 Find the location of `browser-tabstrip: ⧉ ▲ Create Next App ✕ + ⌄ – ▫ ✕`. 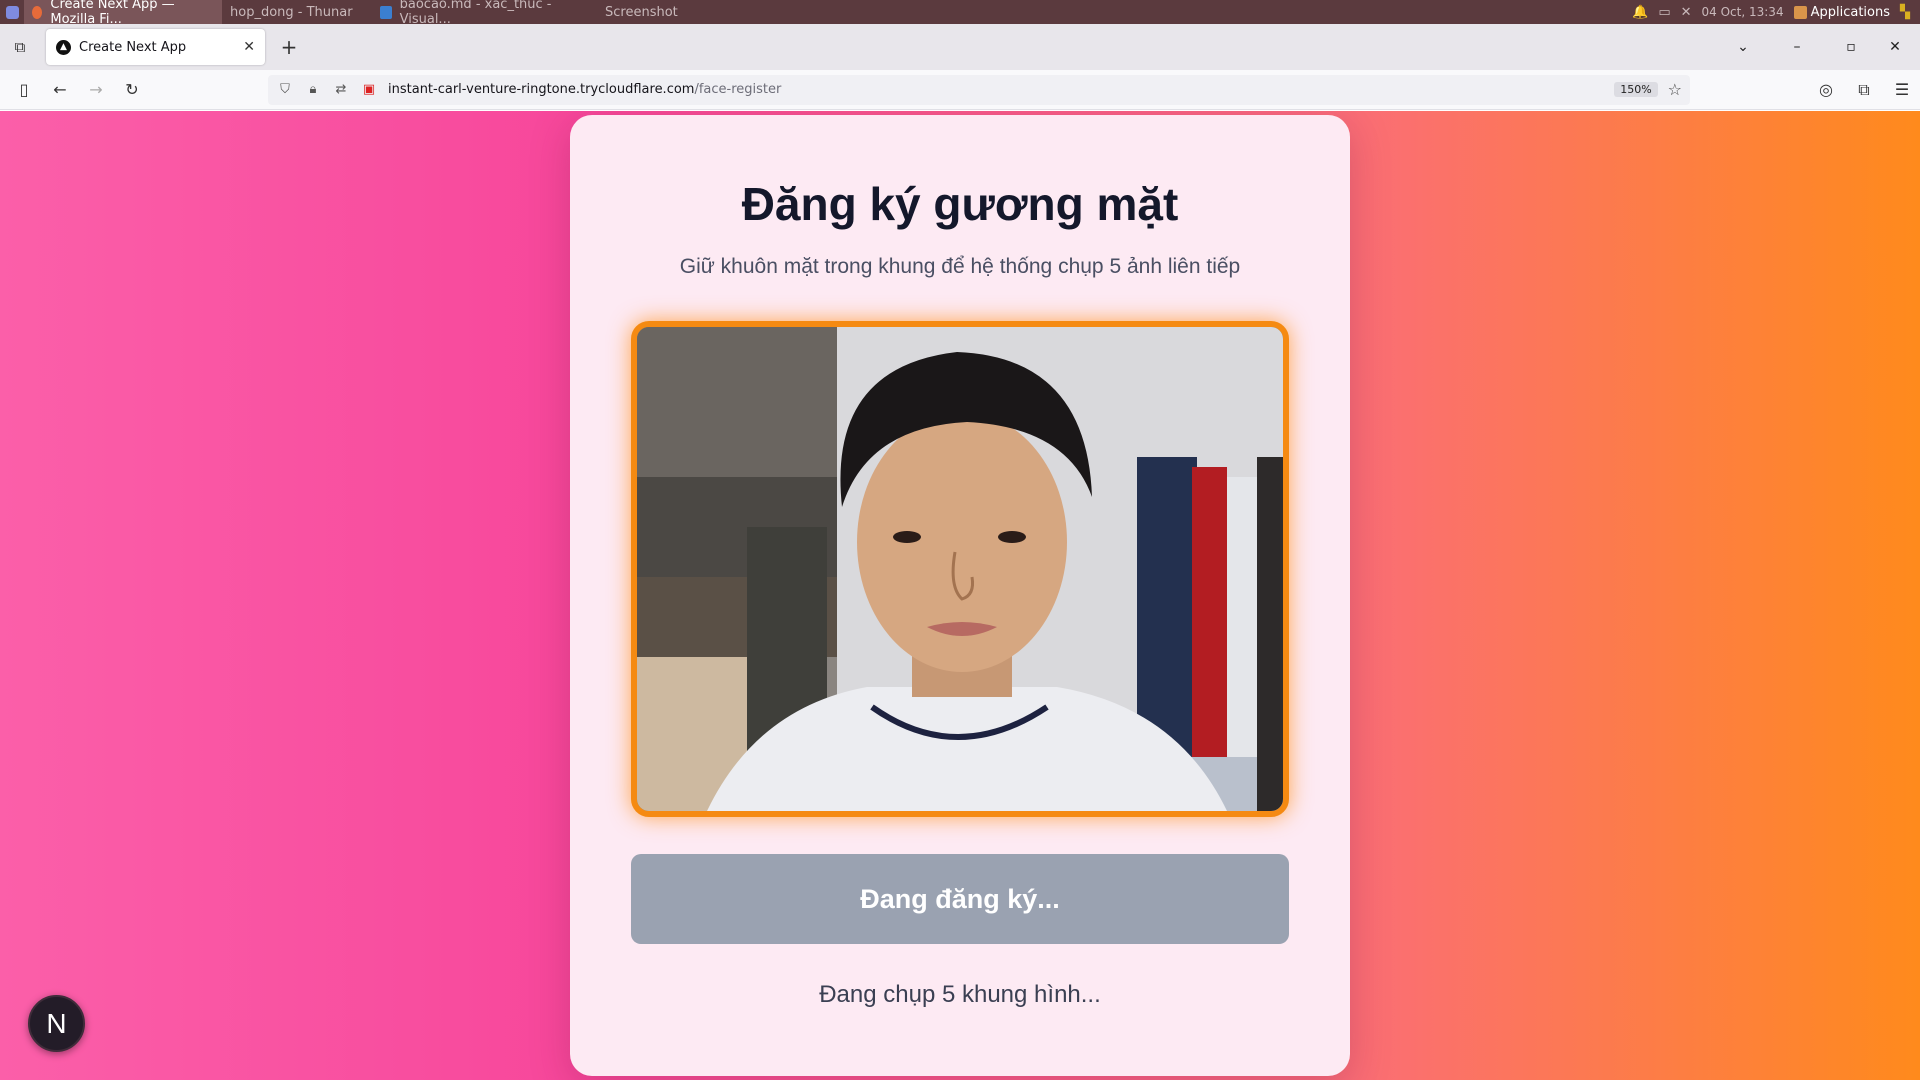

browser-tabstrip: ⧉ ▲ Create Next App ✕ + ⌄ – ▫ ✕ is located at coordinates (960, 47).